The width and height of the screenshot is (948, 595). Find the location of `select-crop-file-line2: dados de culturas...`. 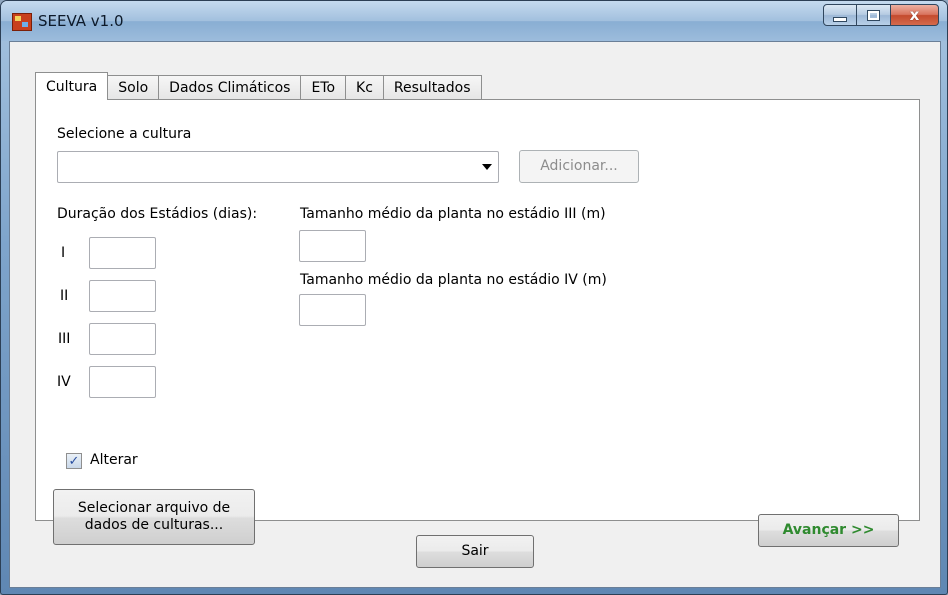

select-crop-file-line2: dados de culturas... is located at coordinates (154, 525).